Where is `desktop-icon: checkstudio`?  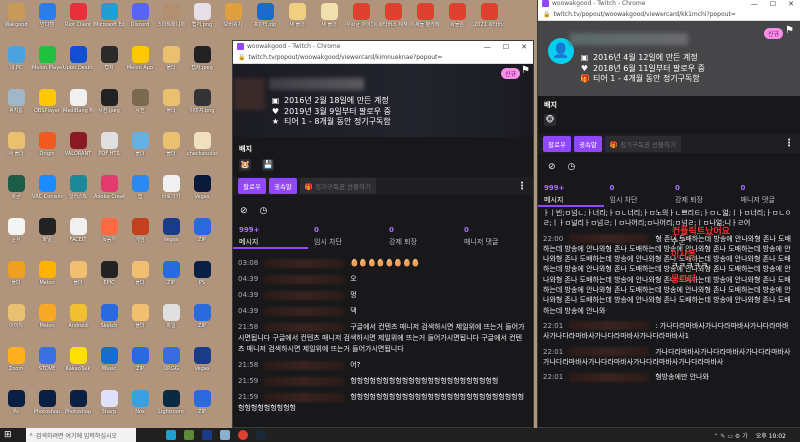
desktop-icon: checkstudio is located at coordinates (202, 144).